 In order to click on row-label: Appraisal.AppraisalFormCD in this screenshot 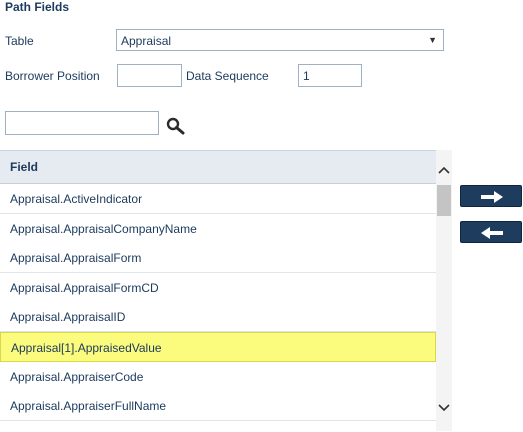, I will do `click(84, 288)`.